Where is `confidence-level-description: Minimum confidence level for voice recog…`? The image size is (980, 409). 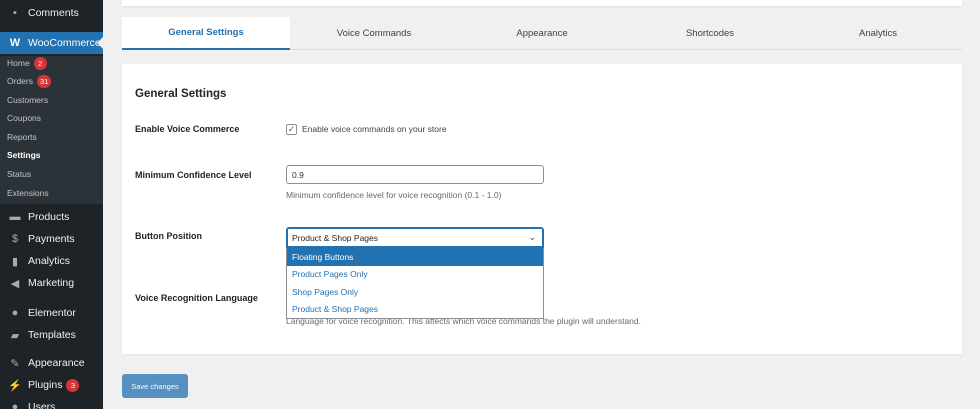
confidence-level-description: Minimum confidence level for voice recog… is located at coordinates (394, 195).